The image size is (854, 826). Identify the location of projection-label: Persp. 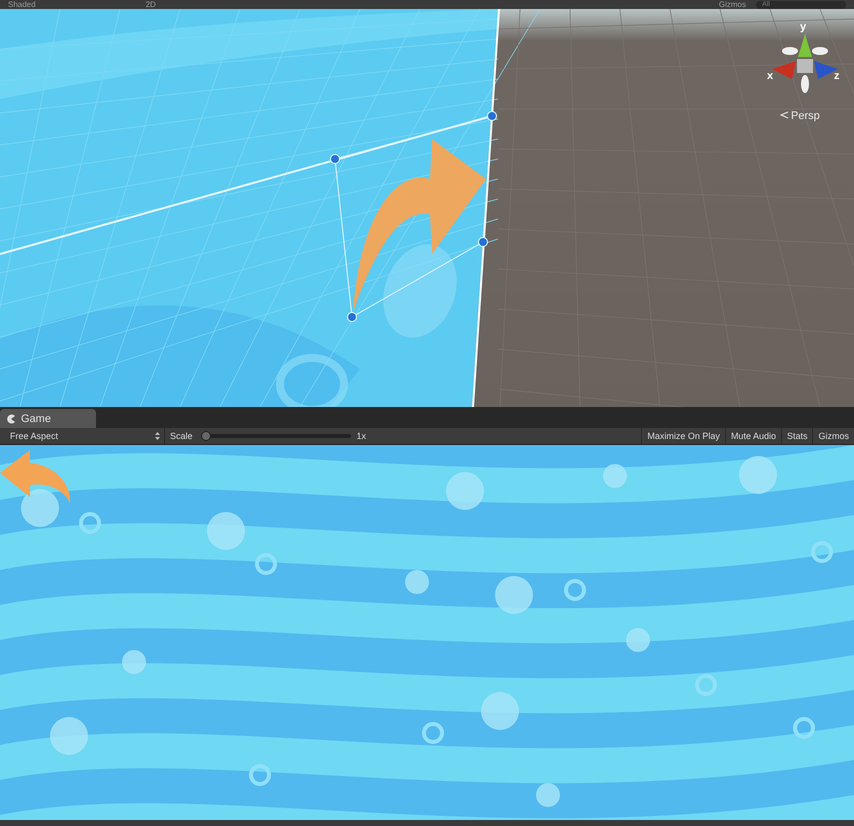
(800, 116).